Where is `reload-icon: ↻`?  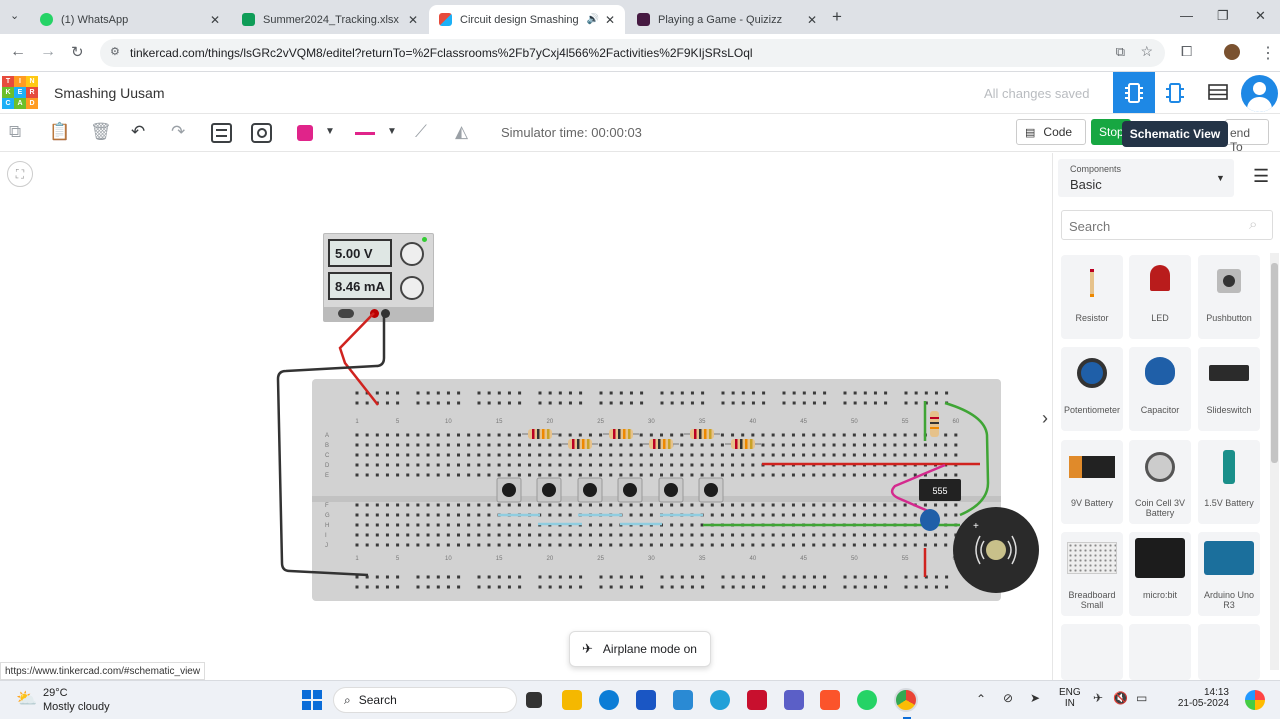 reload-icon: ↻ is located at coordinates (77, 52).